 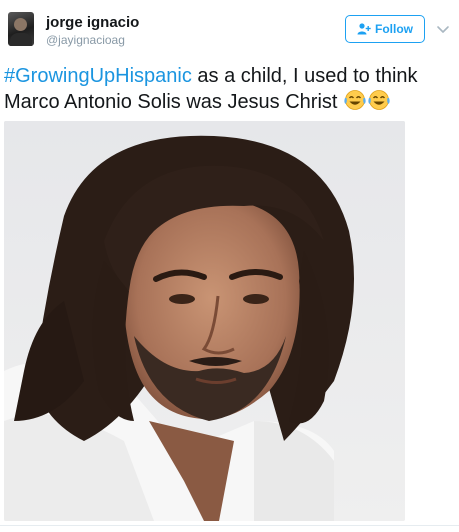 What do you see at coordinates (364, 29) in the screenshot?
I see `add-user-icon` at bounding box center [364, 29].